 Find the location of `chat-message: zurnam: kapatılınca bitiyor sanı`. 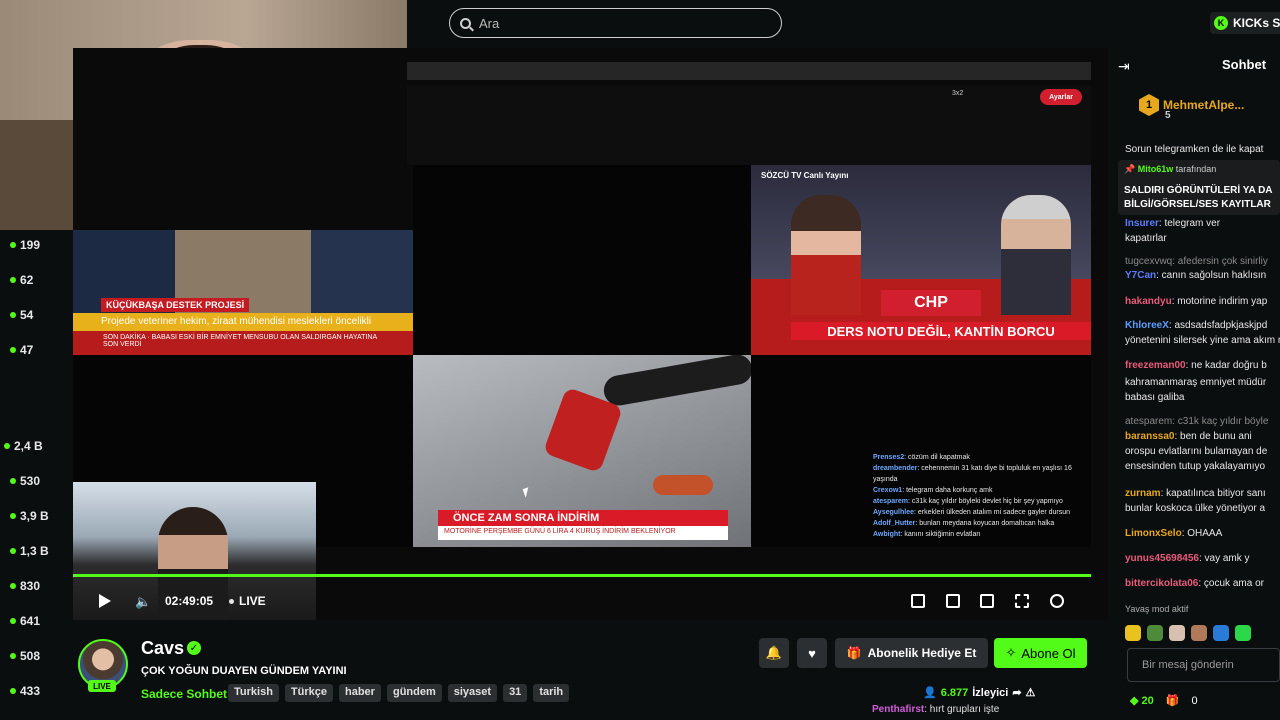

chat-message: zurnam: kapatılınca bitiyor sanı is located at coordinates (1195, 493).